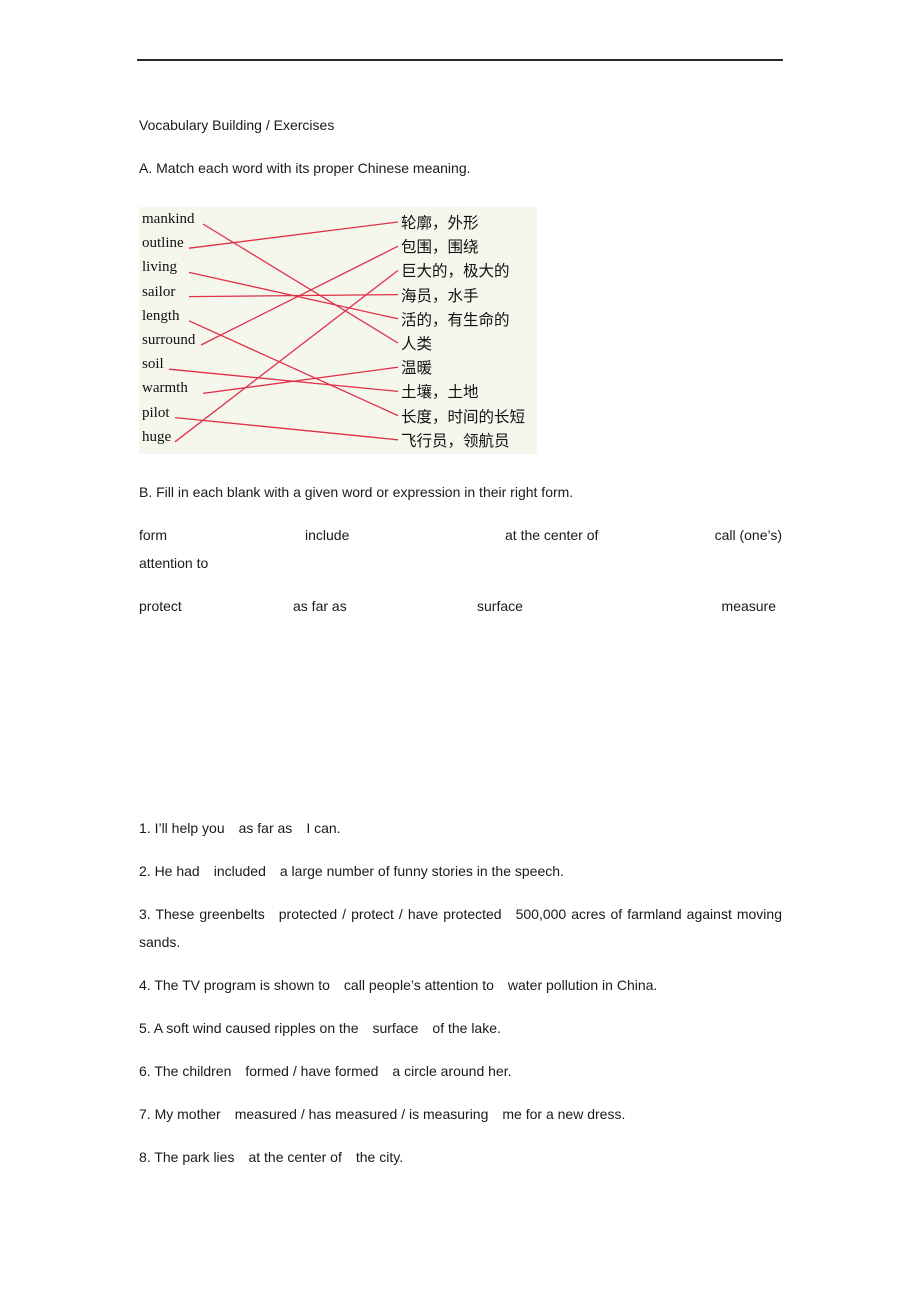 This screenshot has height=1302, width=920. Describe the element at coordinates (300, 283) in the screenshot. I see `match-line-mankind` at that location.